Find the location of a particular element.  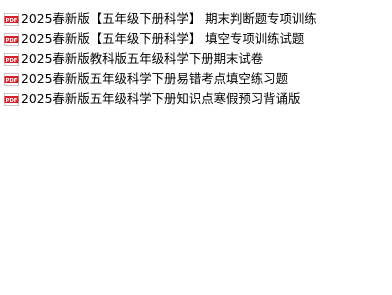

file-name: 2025春新版【五年级下册科学】 期末判断题专项训练 is located at coordinates (169, 18).